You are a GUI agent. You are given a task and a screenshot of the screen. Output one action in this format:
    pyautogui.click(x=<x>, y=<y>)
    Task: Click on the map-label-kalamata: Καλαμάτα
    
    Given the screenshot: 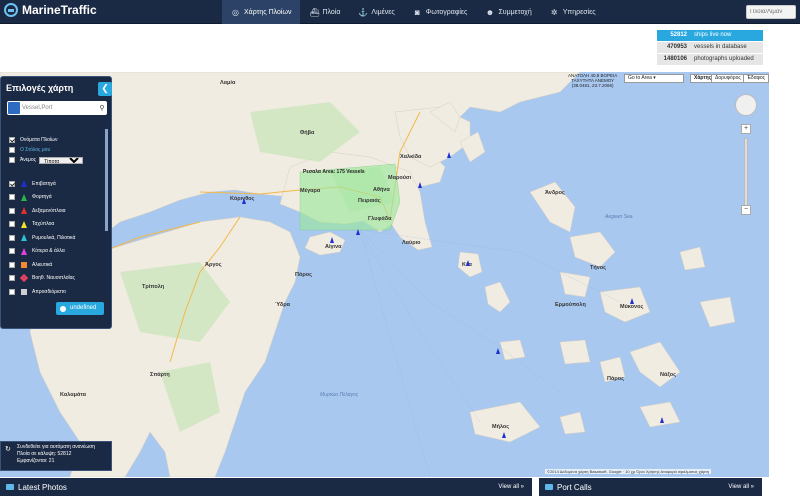 What is the action you would take?
    pyautogui.click(x=73, y=395)
    